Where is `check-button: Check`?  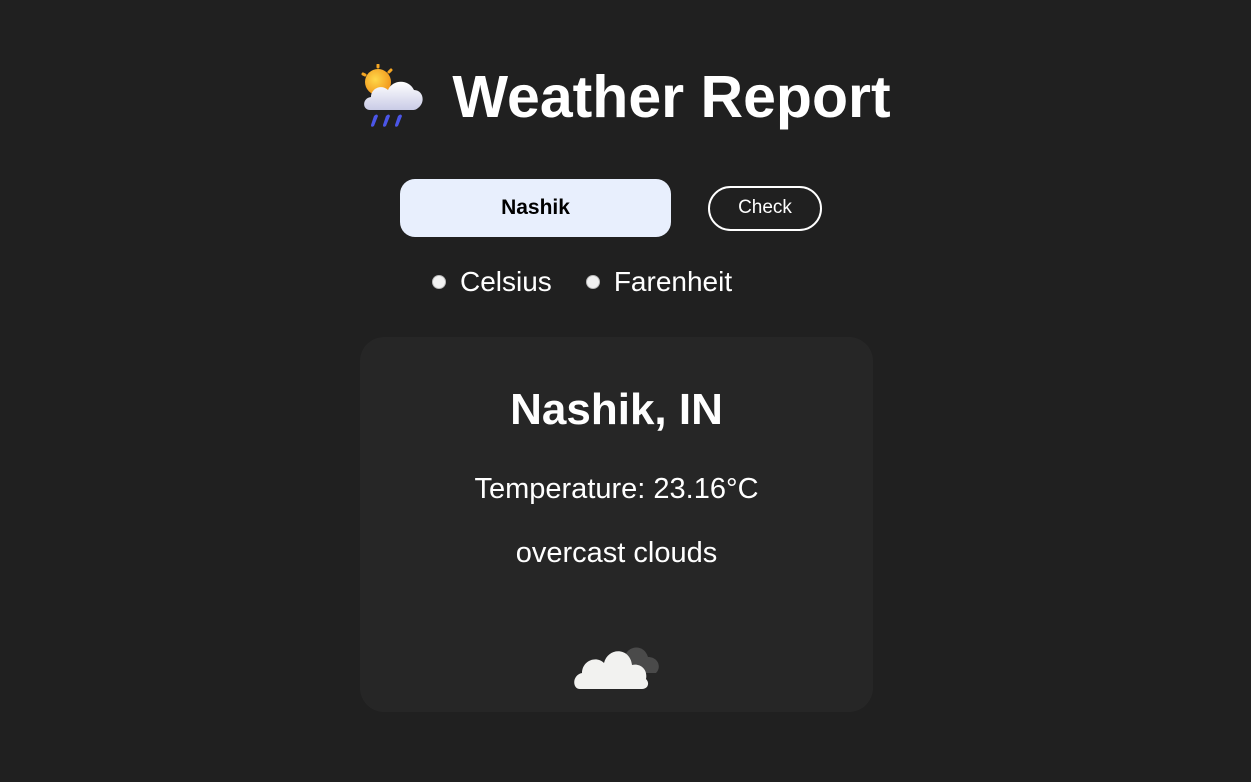
check-button: Check is located at coordinates (765, 208).